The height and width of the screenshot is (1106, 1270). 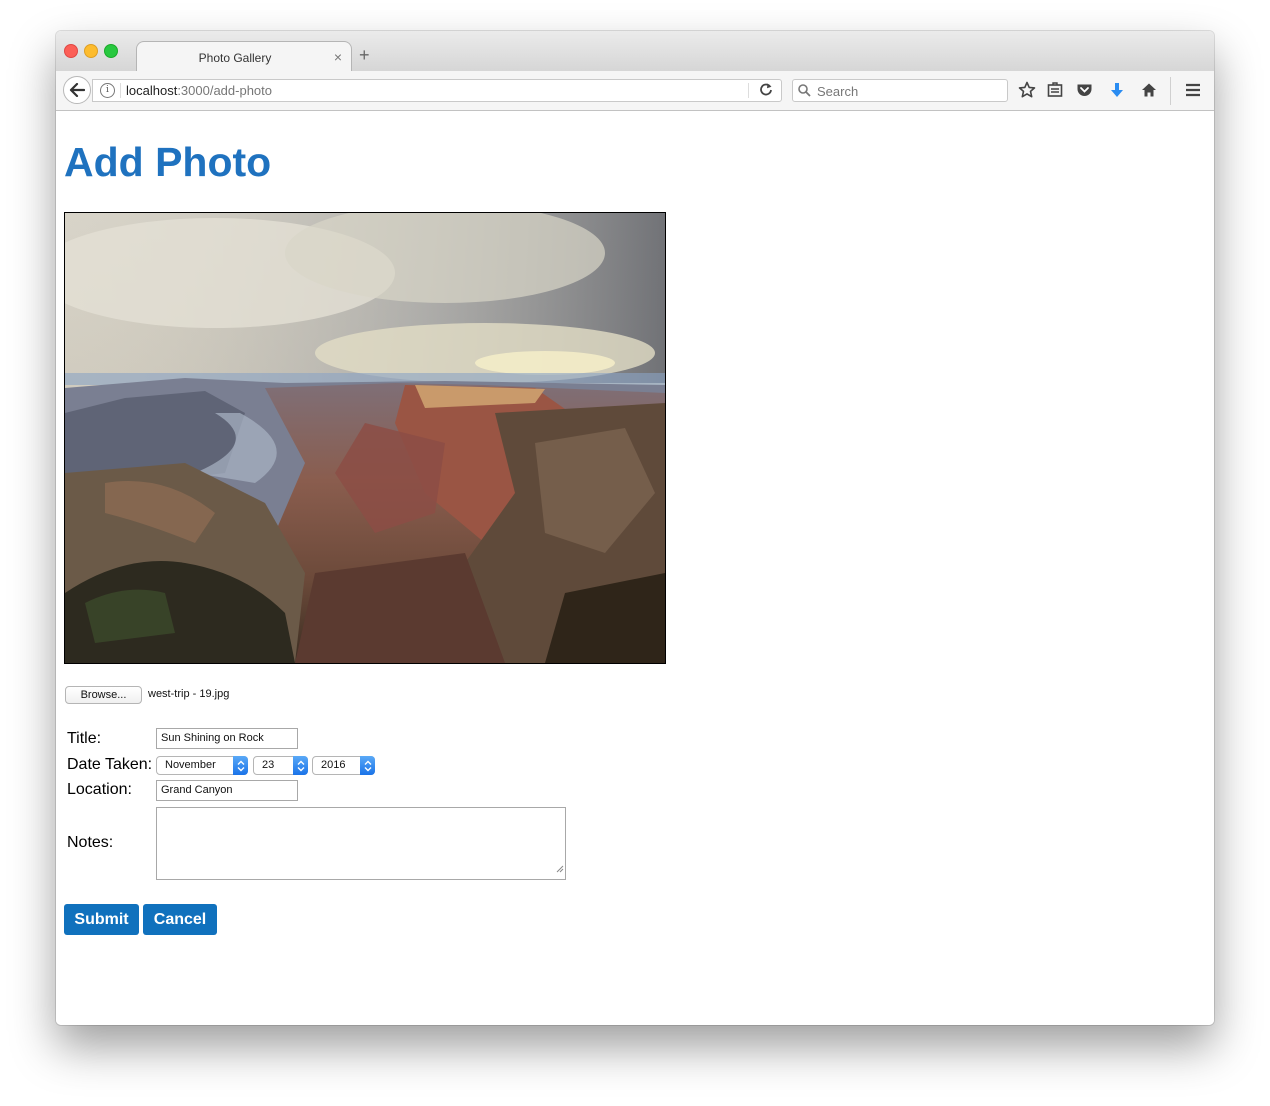 What do you see at coordinates (1027, 90) in the screenshot?
I see `bookmark-star-icon` at bounding box center [1027, 90].